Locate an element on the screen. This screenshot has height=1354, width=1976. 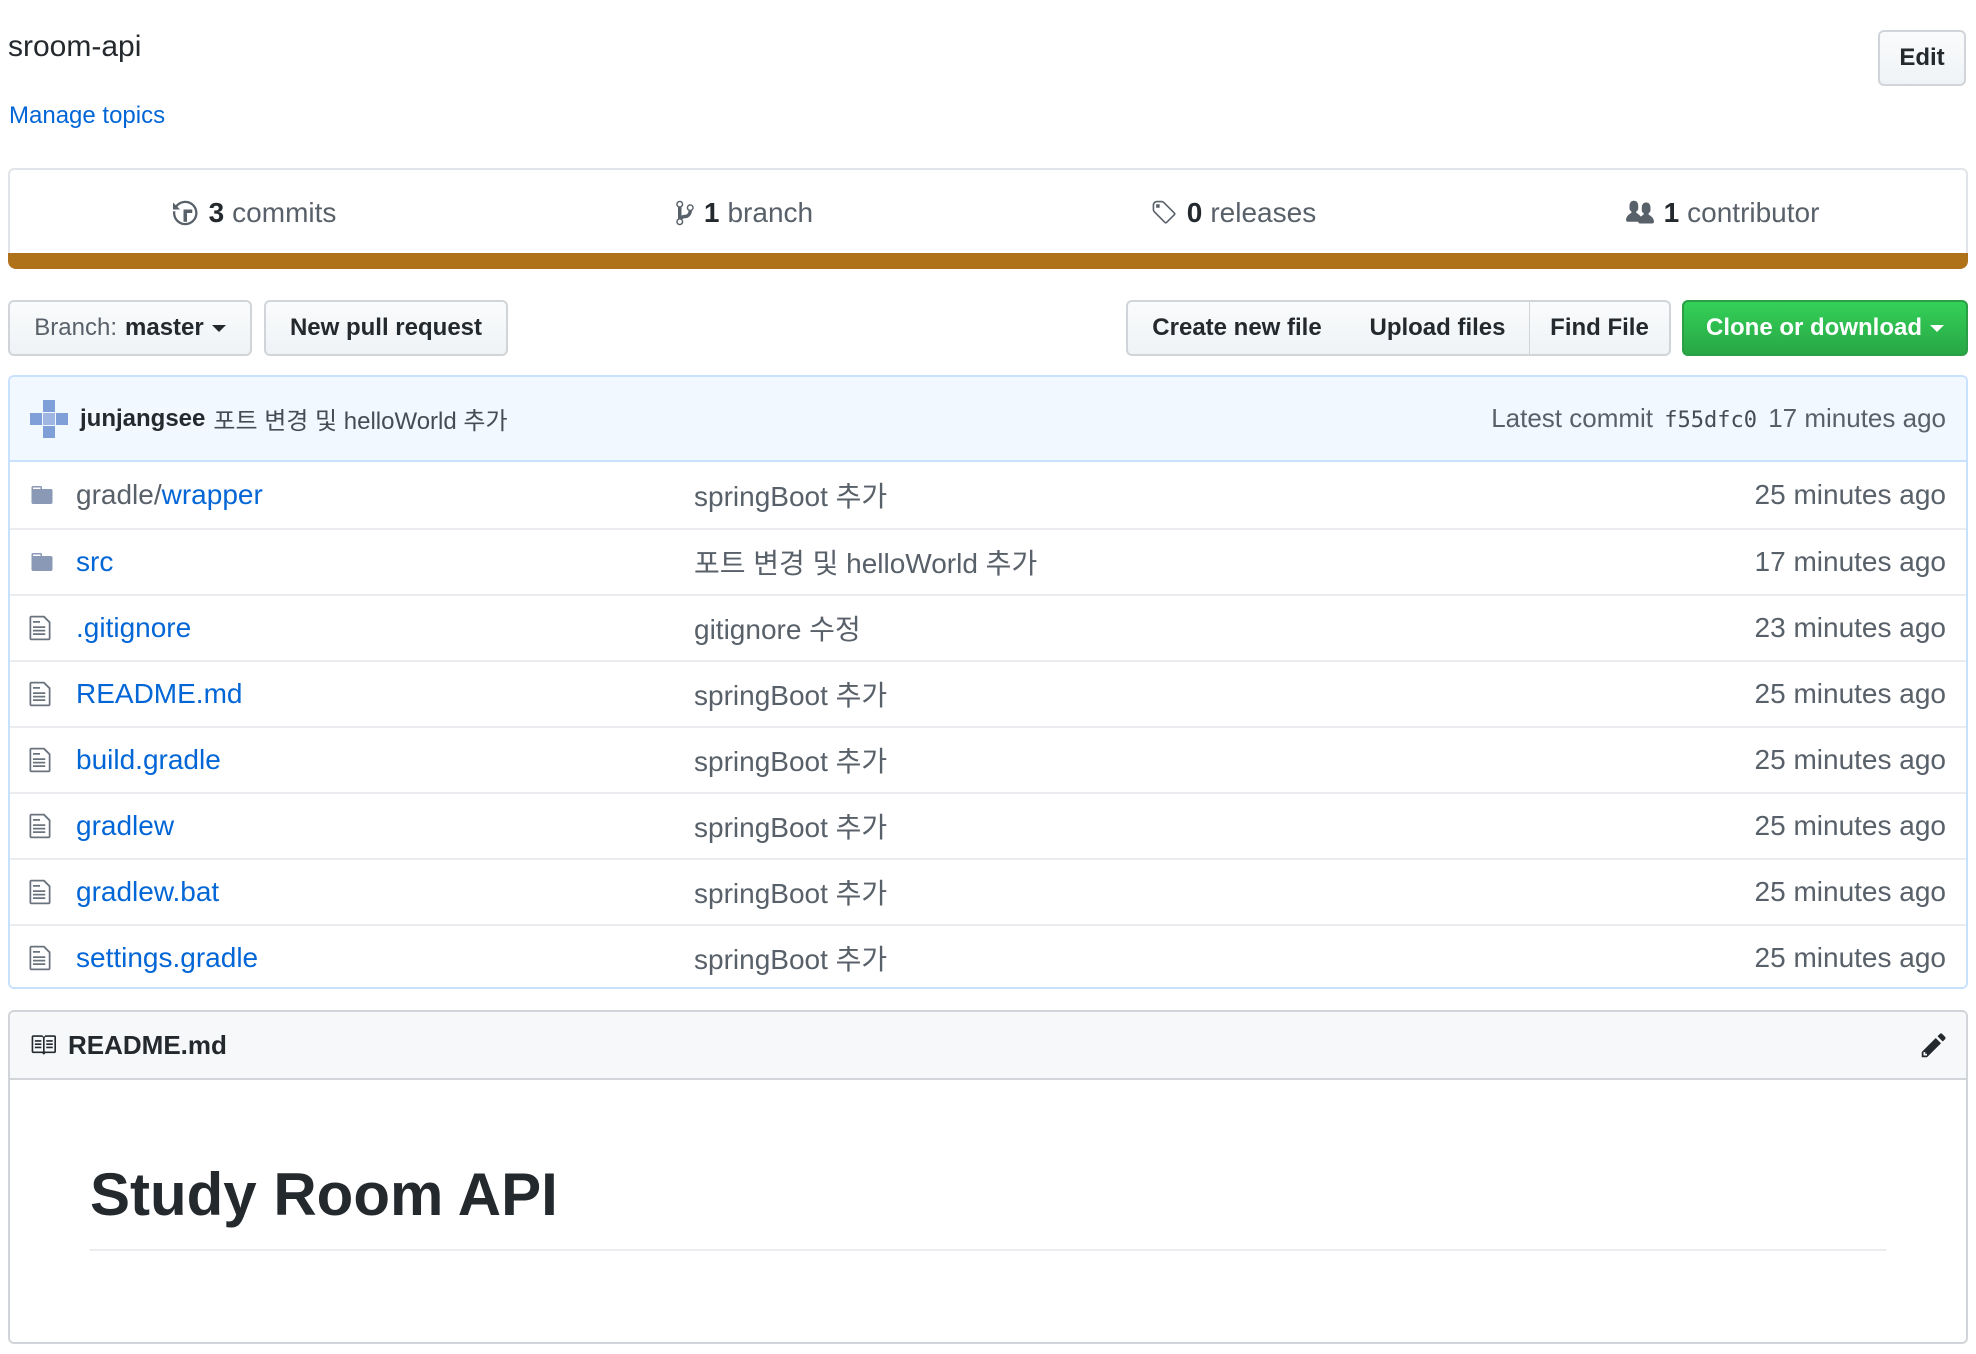
file-name-link: src is located at coordinates (385, 562).